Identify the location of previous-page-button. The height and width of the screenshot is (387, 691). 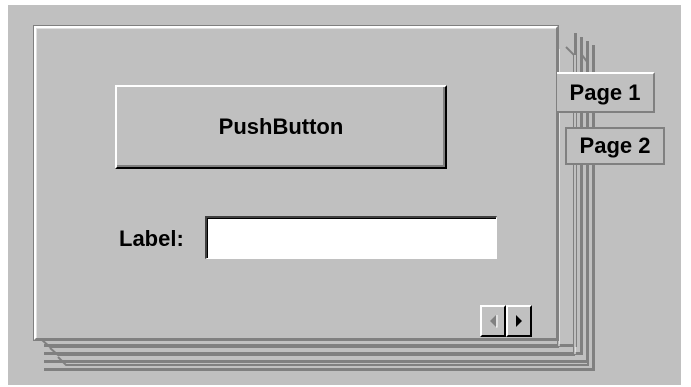
(493, 321).